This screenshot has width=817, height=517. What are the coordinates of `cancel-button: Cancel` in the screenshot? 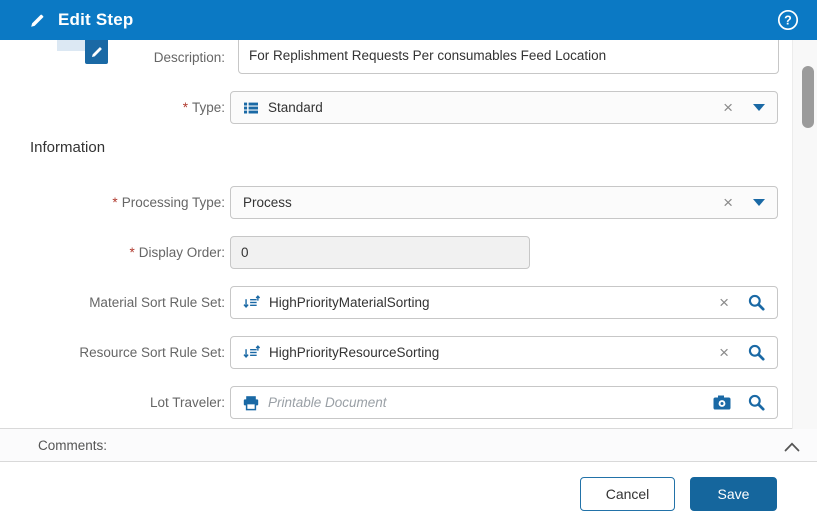 It's located at (627, 494).